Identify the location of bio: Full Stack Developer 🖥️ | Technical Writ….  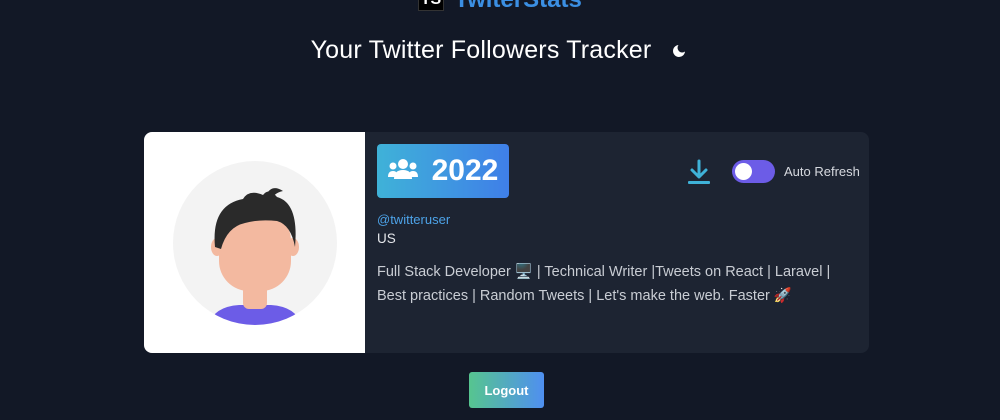
(604, 284).